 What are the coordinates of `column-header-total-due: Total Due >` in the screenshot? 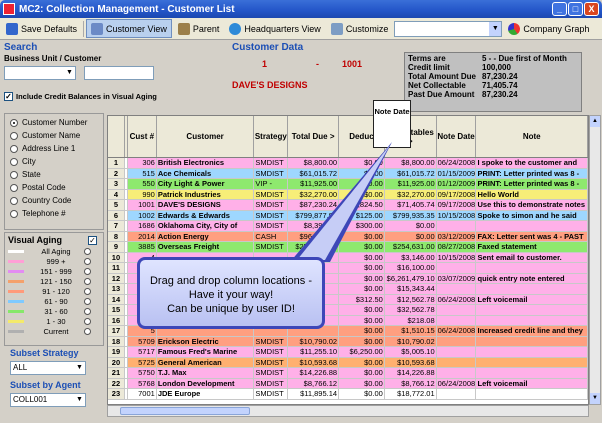 It's located at (314, 136).